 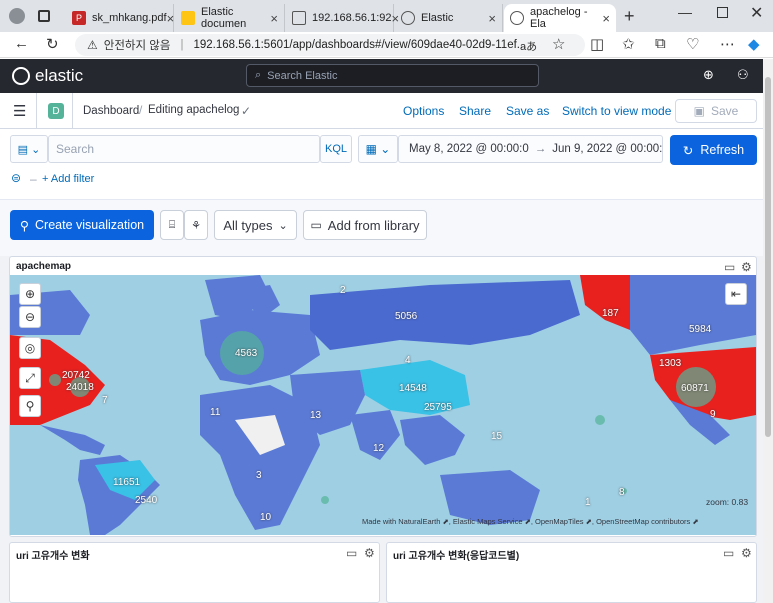 I want to click on page-icon, so click(x=299, y=18).